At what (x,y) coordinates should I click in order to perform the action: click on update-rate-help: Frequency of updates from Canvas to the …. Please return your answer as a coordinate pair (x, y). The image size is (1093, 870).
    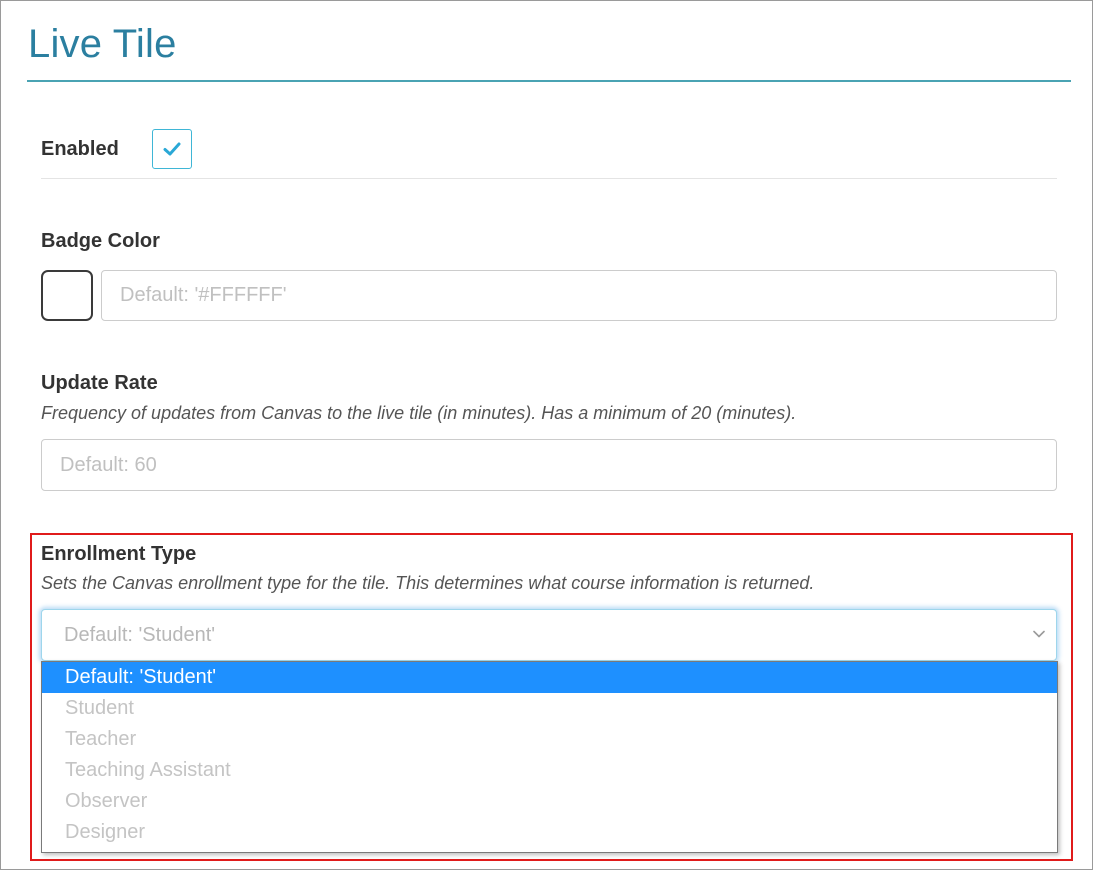
    Looking at the image, I should click on (419, 413).